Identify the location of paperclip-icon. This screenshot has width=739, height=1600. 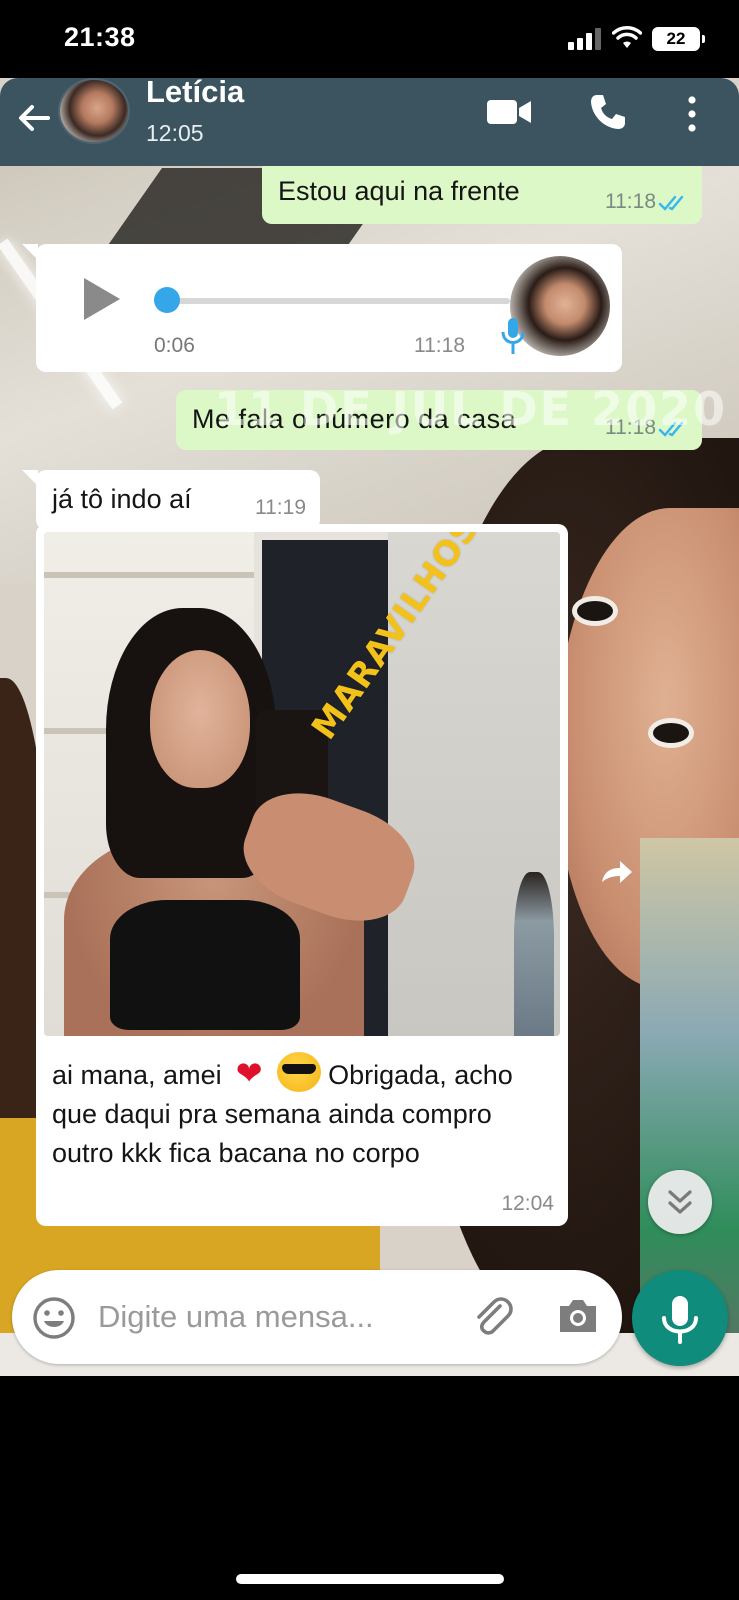
(493, 1317).